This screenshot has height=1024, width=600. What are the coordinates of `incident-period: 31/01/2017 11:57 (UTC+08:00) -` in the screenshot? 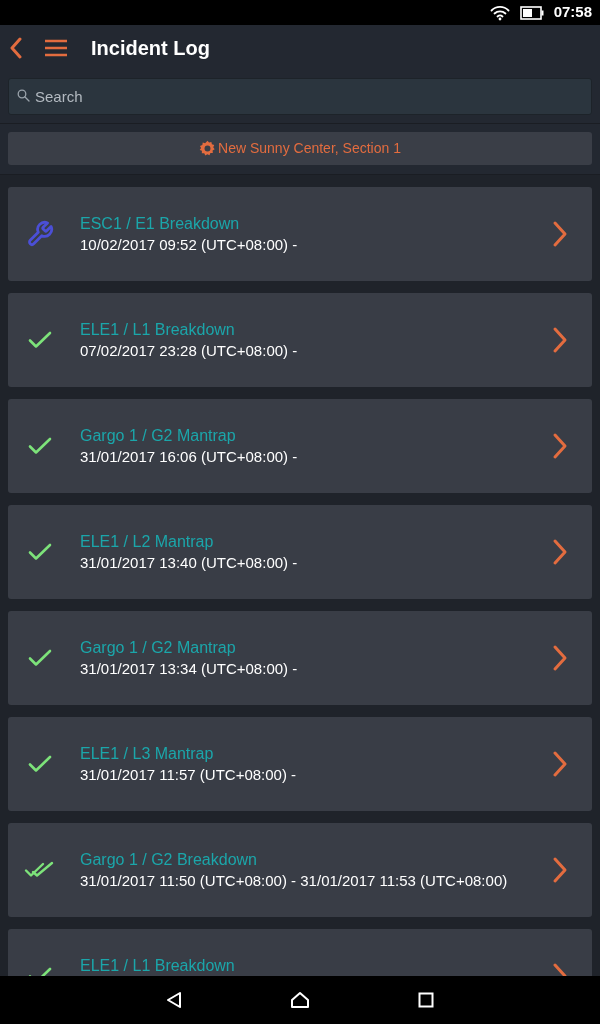 It's located at (189, 774).